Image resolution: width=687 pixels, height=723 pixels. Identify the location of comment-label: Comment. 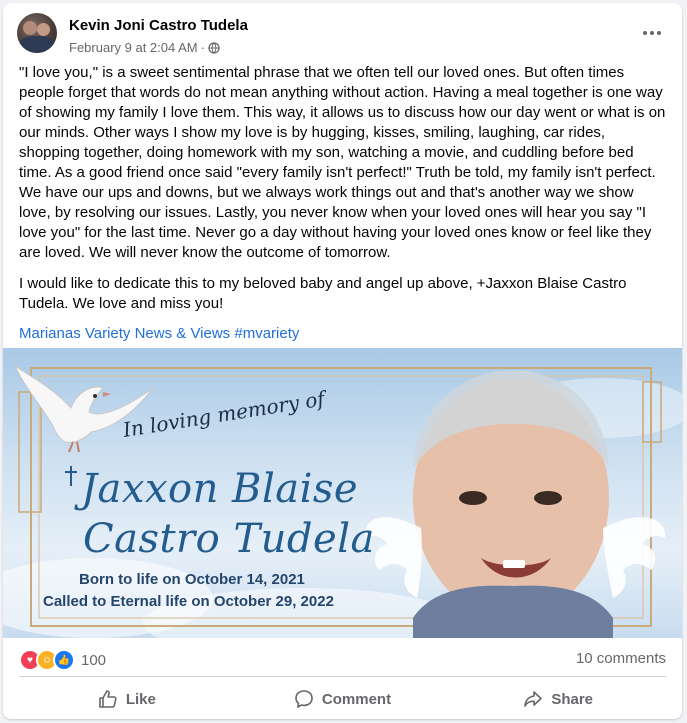
(356, 699).